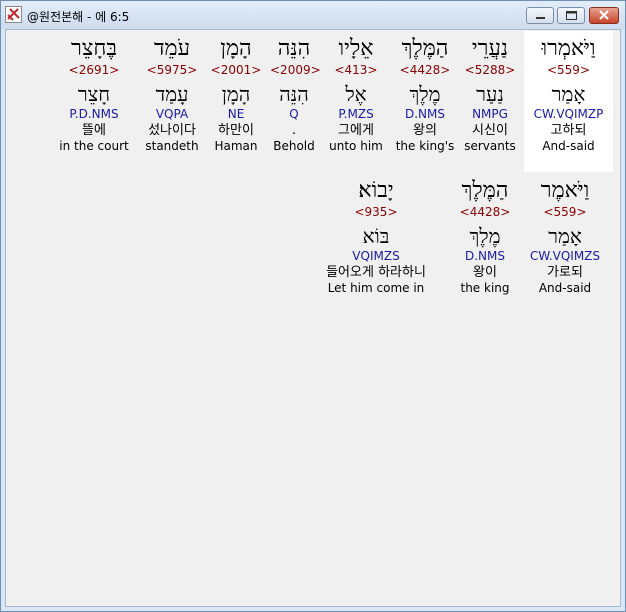 The height and width of the screenshot is (612, 626). I want to click on korean-gloss: 가로되, so click(565, 272).